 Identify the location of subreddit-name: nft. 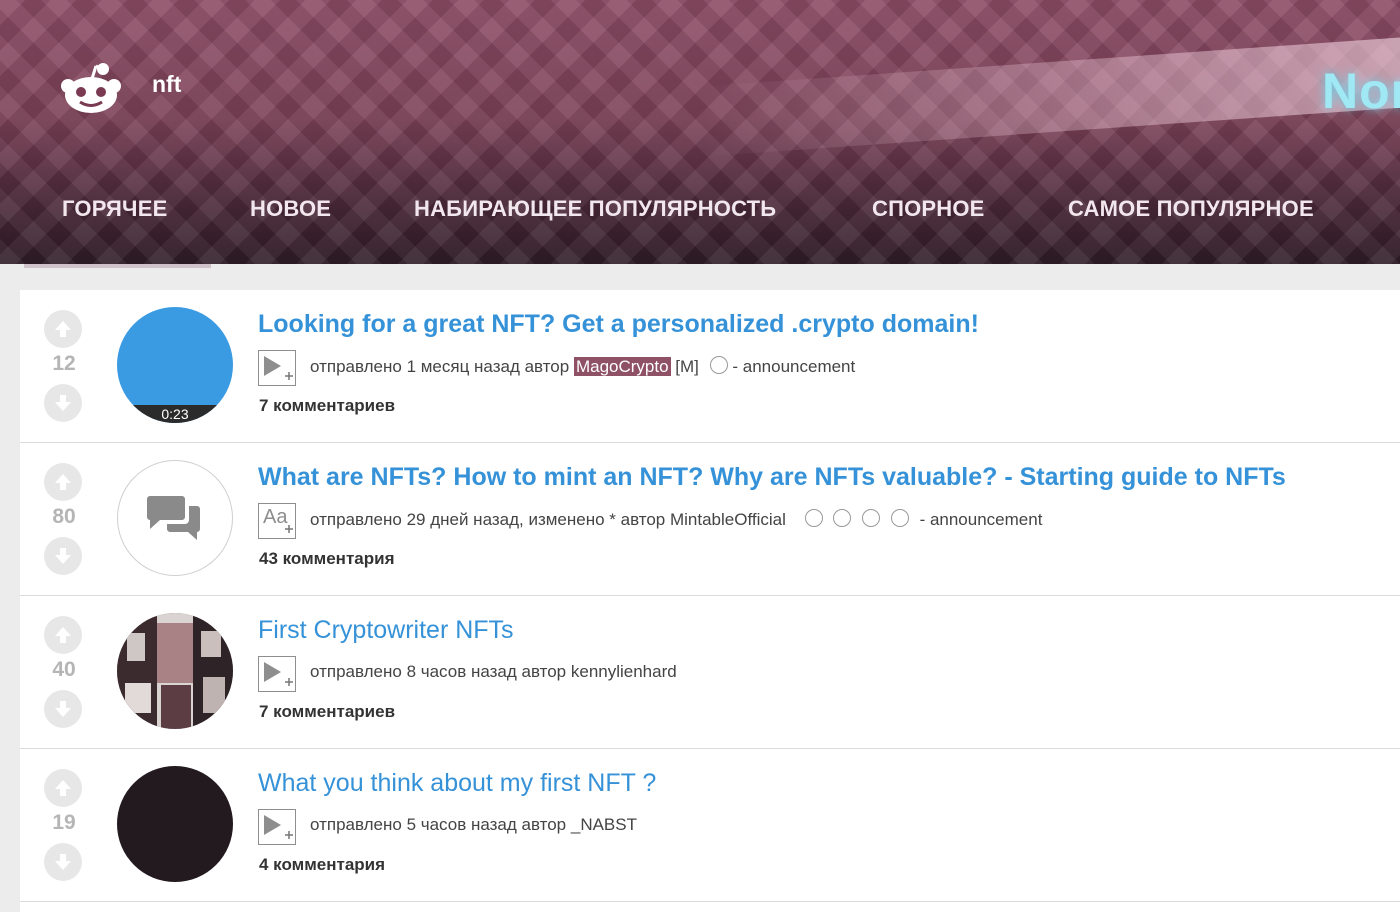
(166, 84).